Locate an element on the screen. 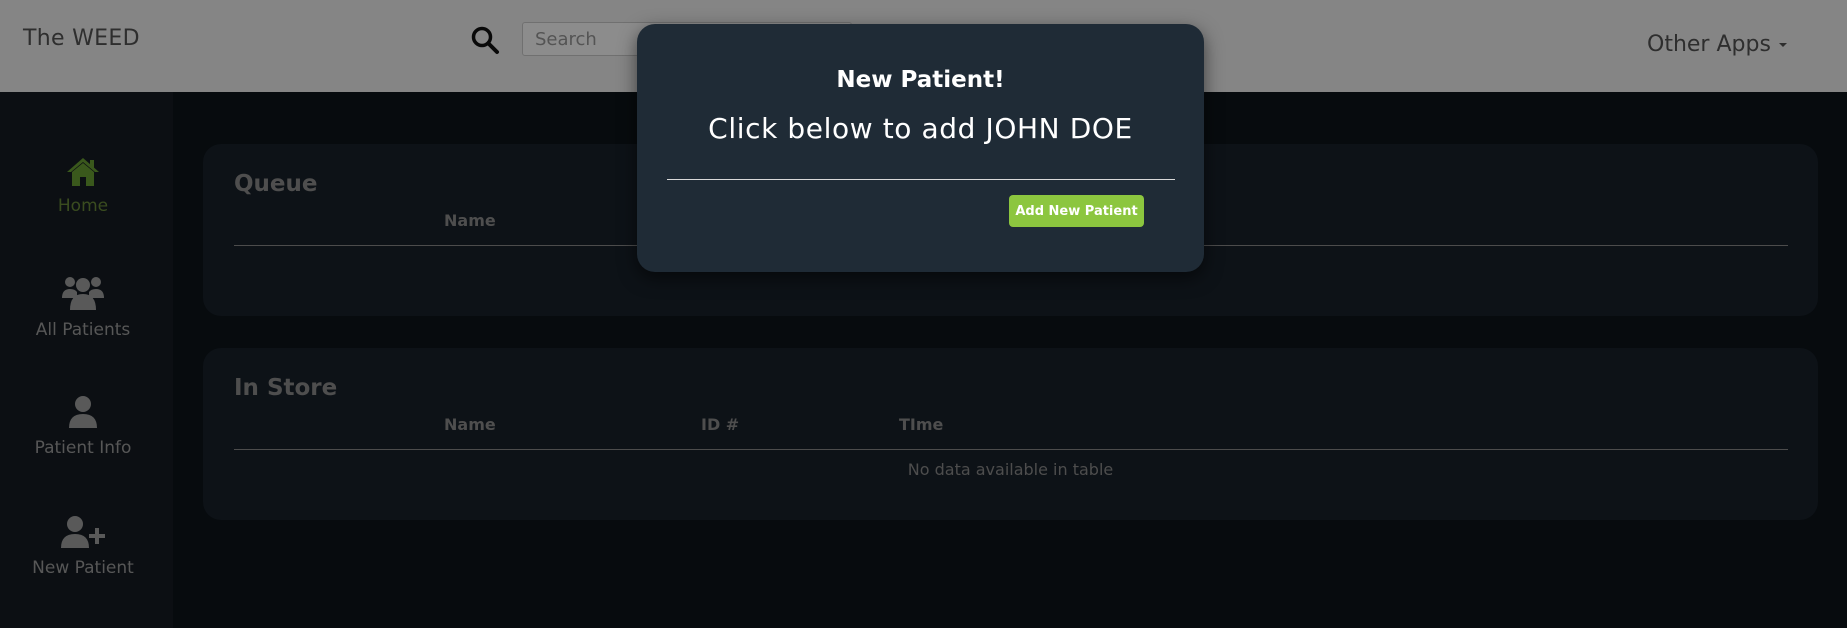 The image size is (1847, 628). modal-divider is located at coordinates (921, 179).